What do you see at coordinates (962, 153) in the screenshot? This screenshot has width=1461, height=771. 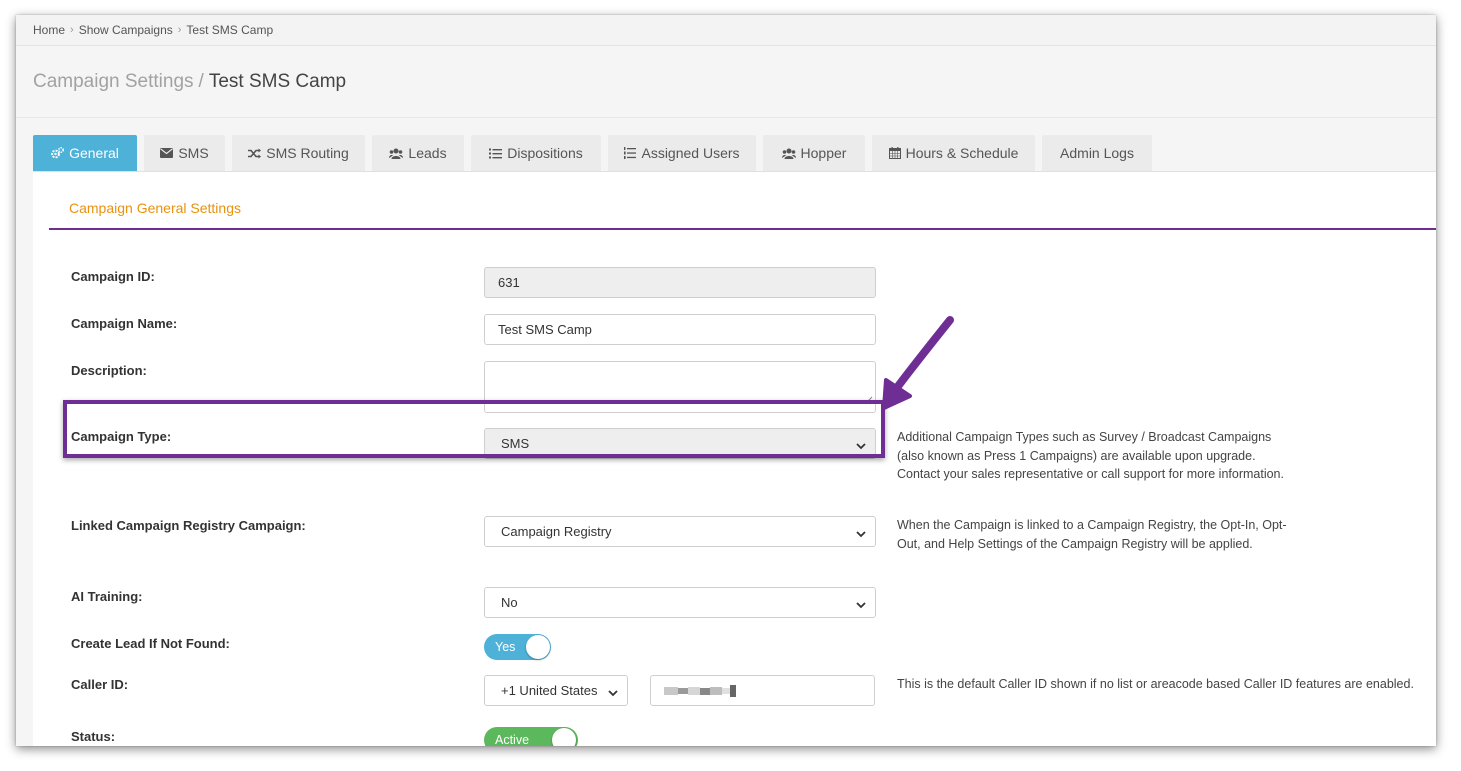 I see `tab-label: Hours & Schedule` at bounding box center [962, 153].